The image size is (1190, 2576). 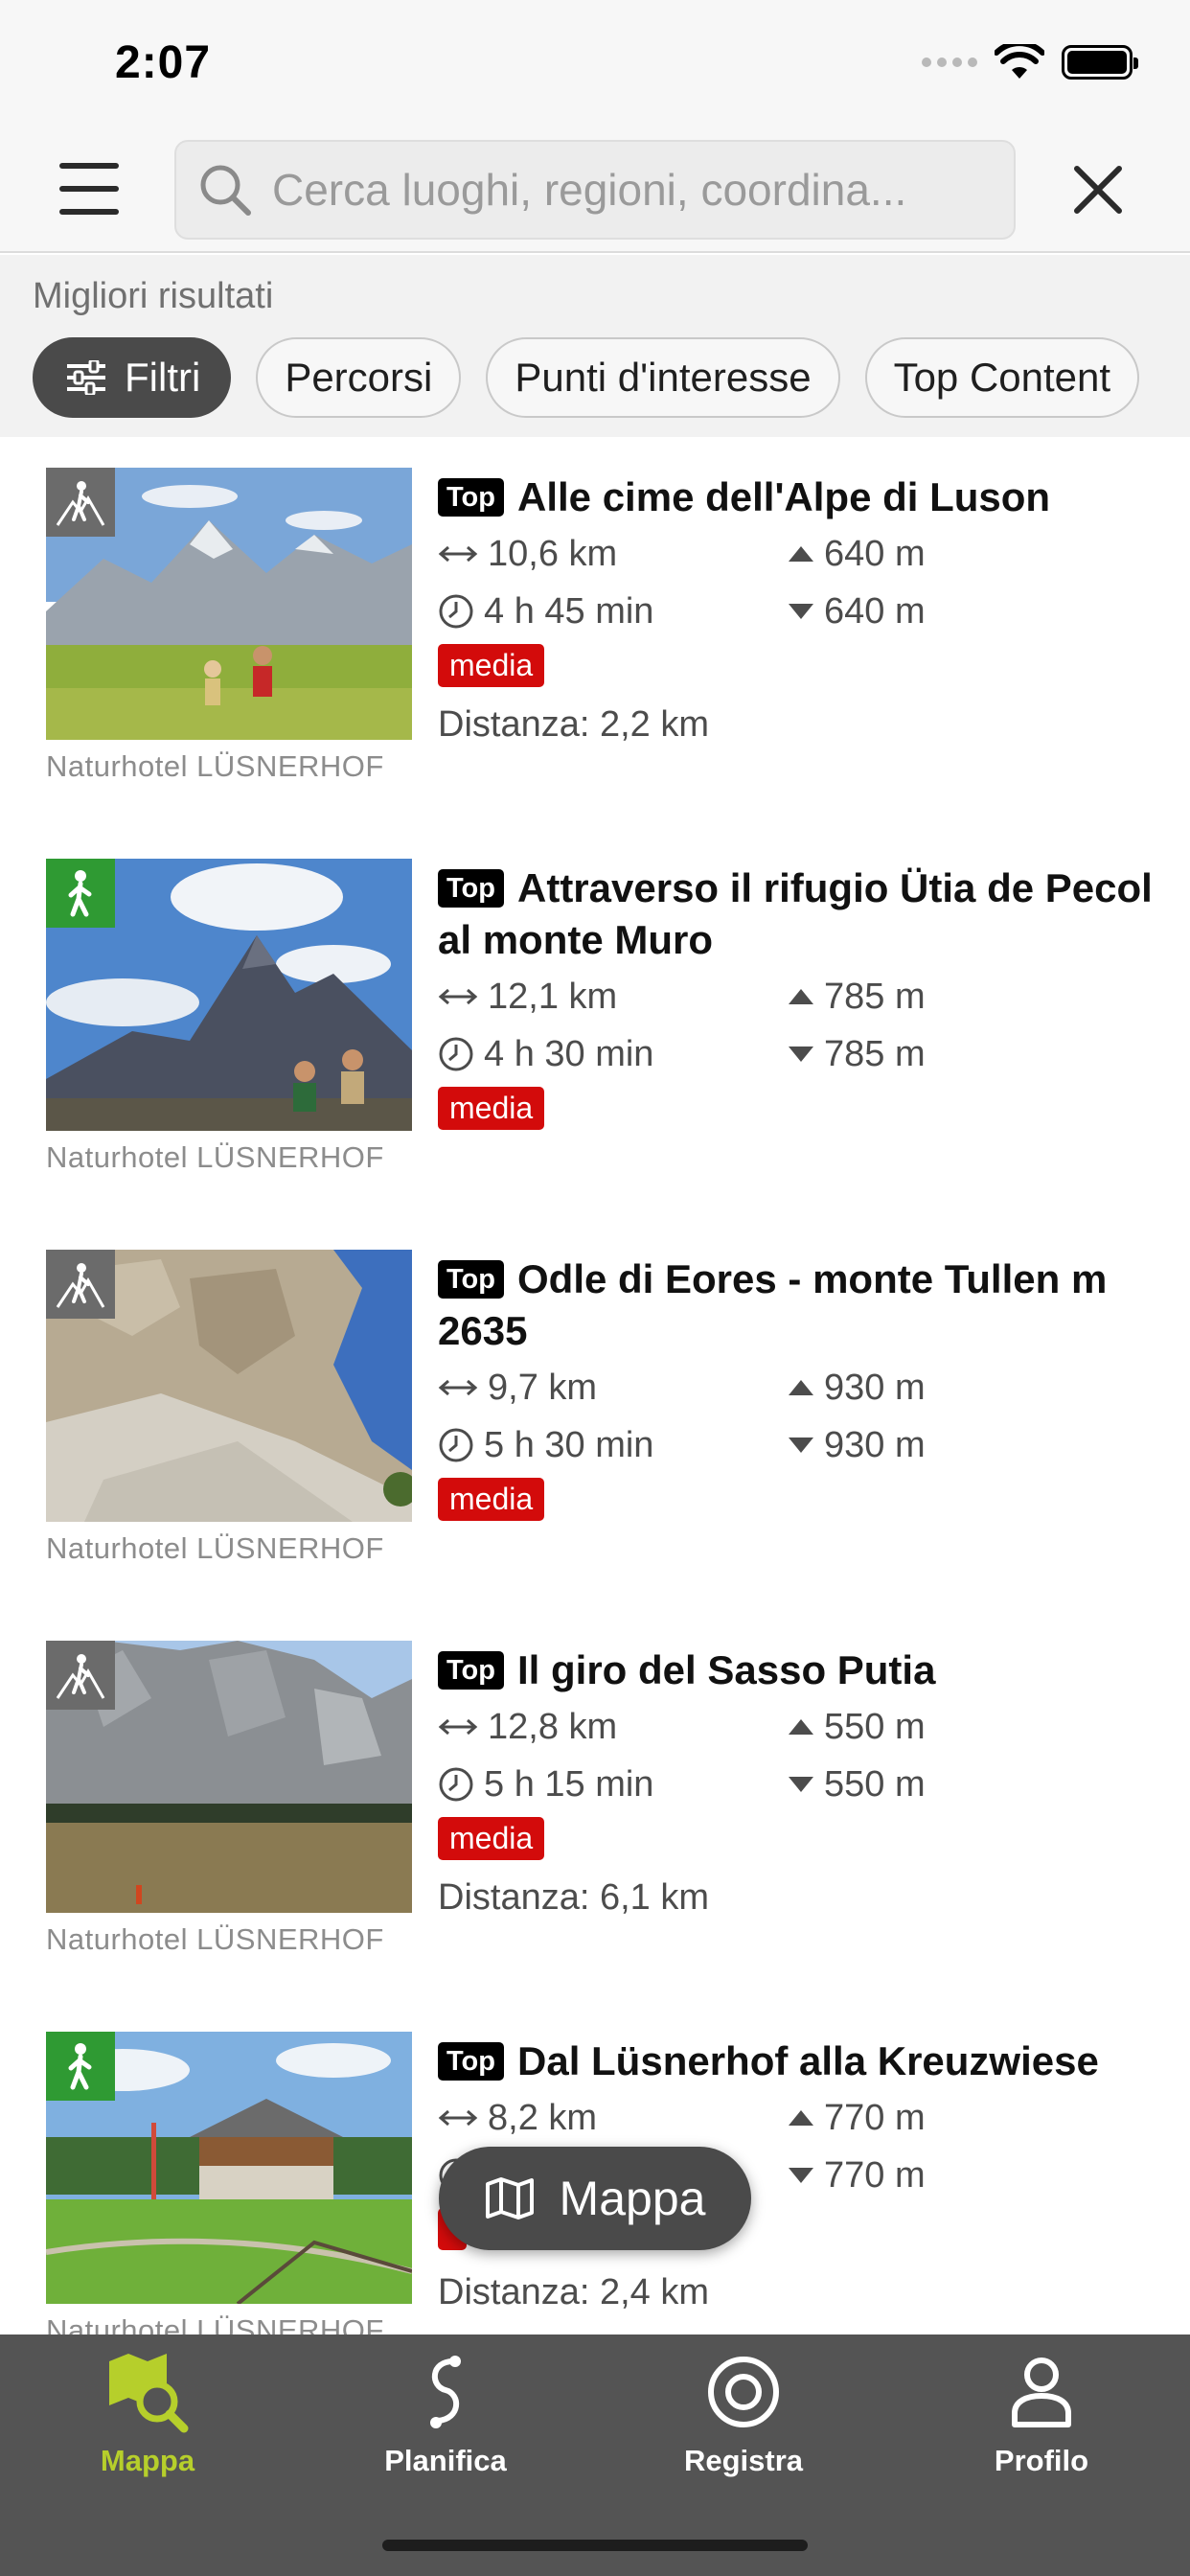 I want to click on ascent-value: 785 m, so click(x=875, y=996).